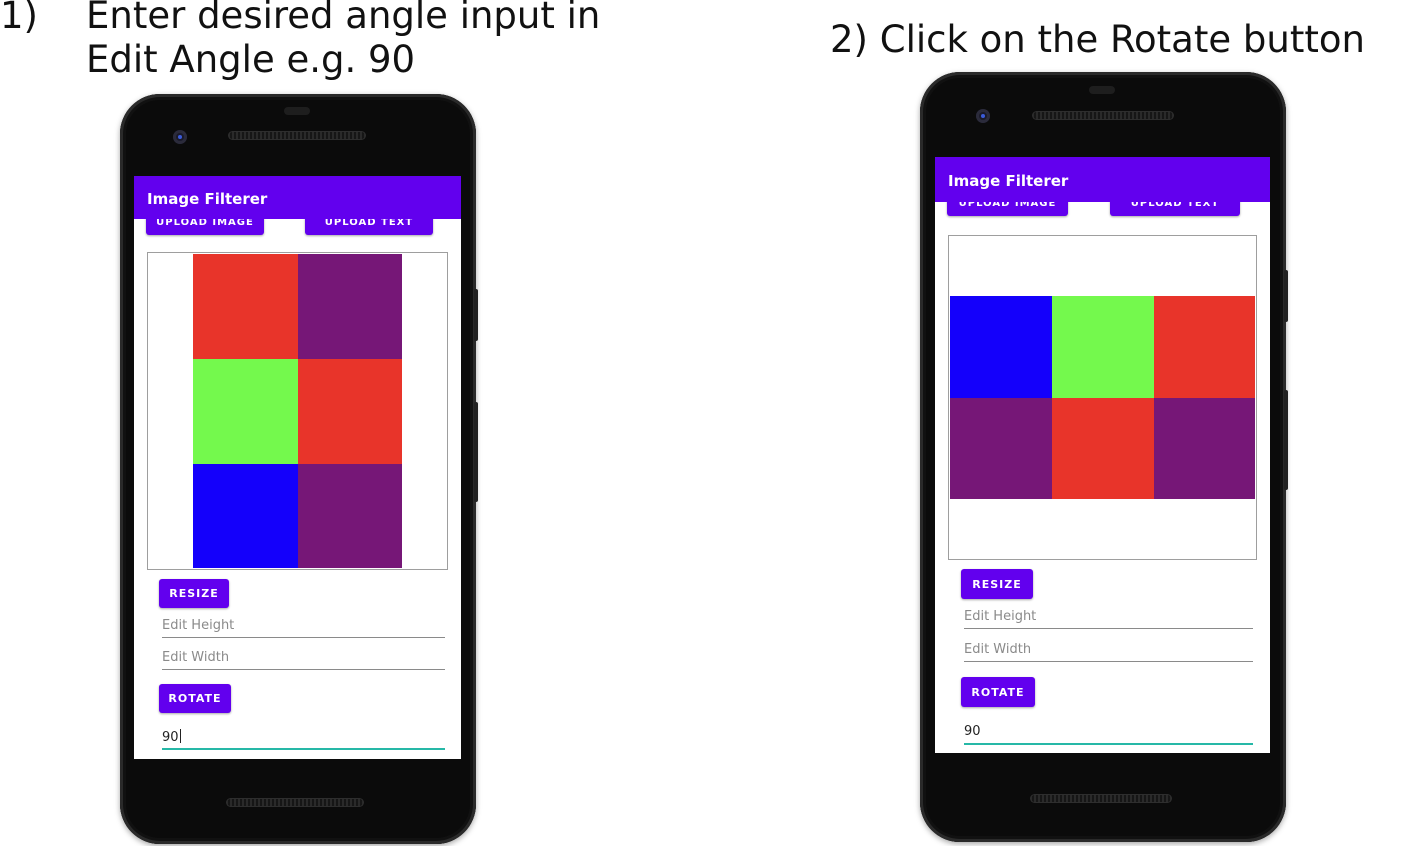 Image resolution: width=1408 pixels, height=846 pixels. I want to click on right-edit-width-field: Edit Width, so click(1108, 652).